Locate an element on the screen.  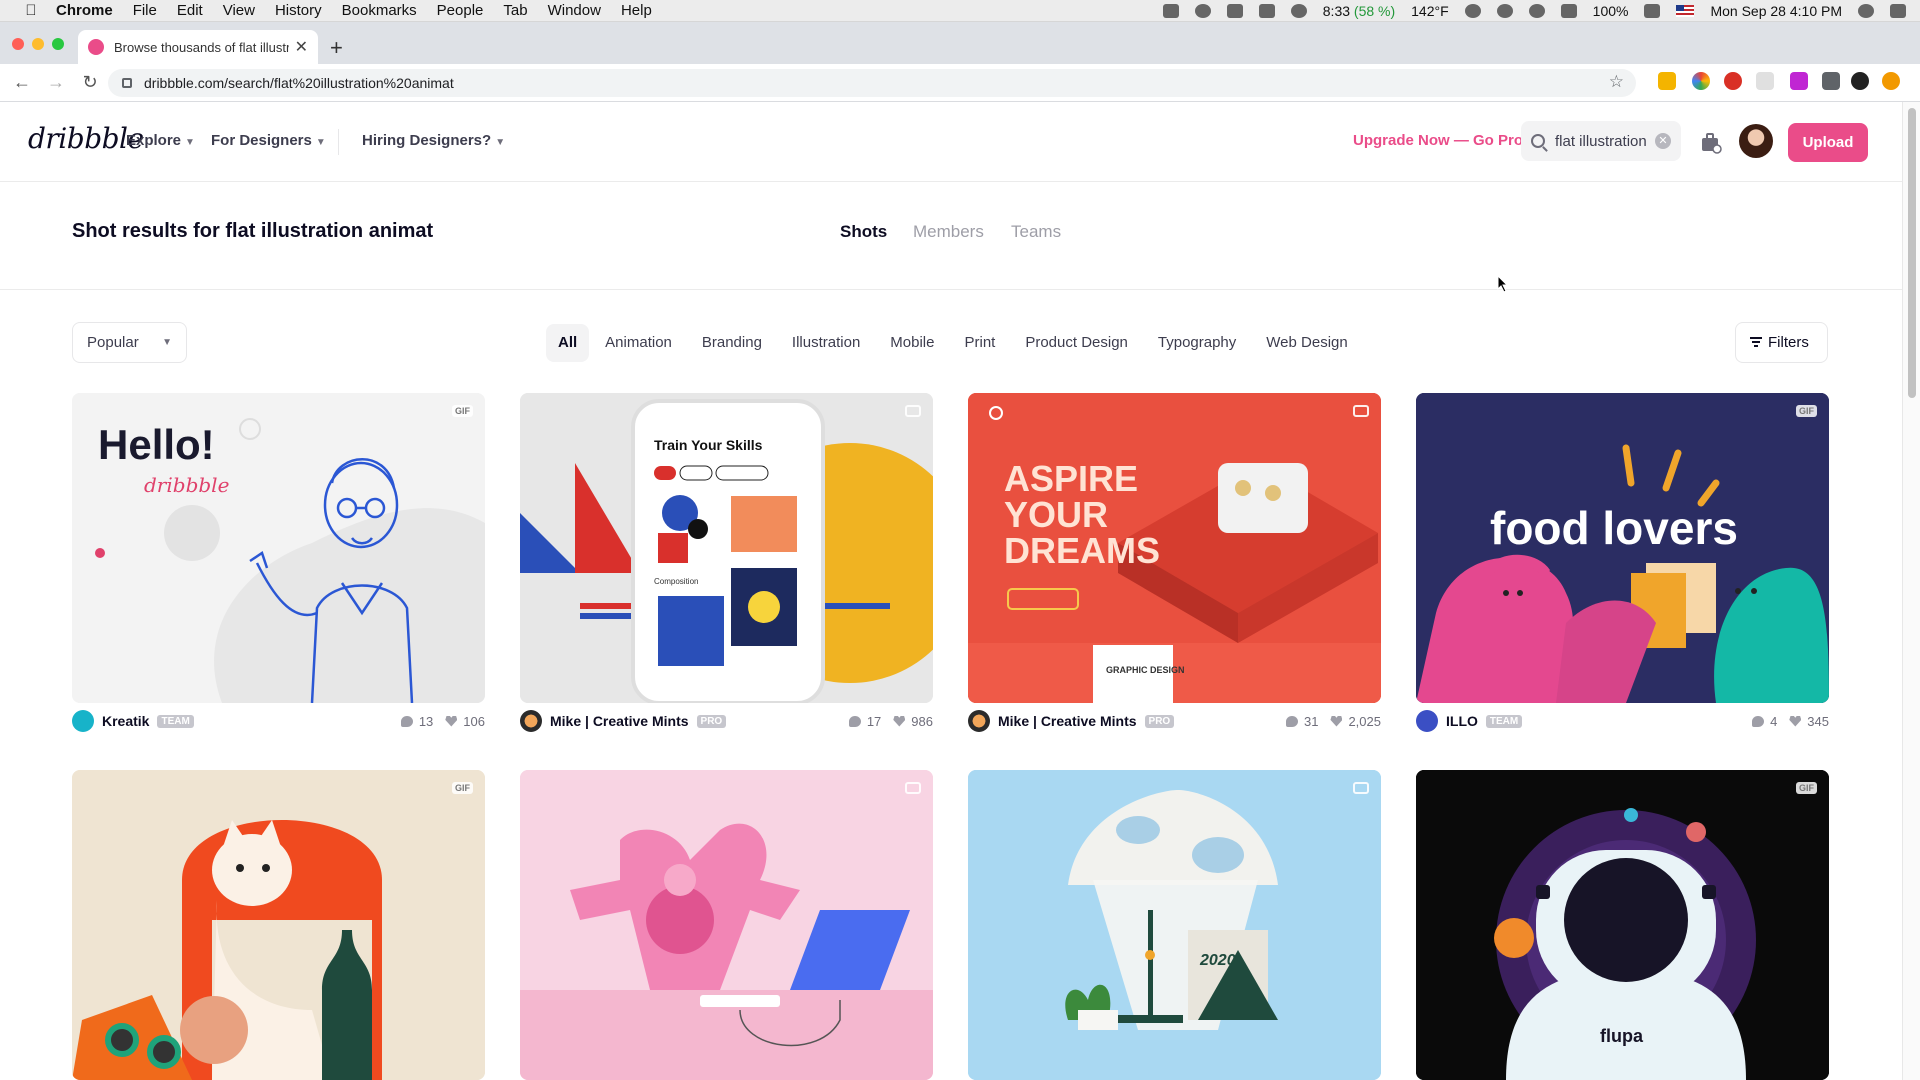
glasses-icon is located at coordinates (1472, 11).